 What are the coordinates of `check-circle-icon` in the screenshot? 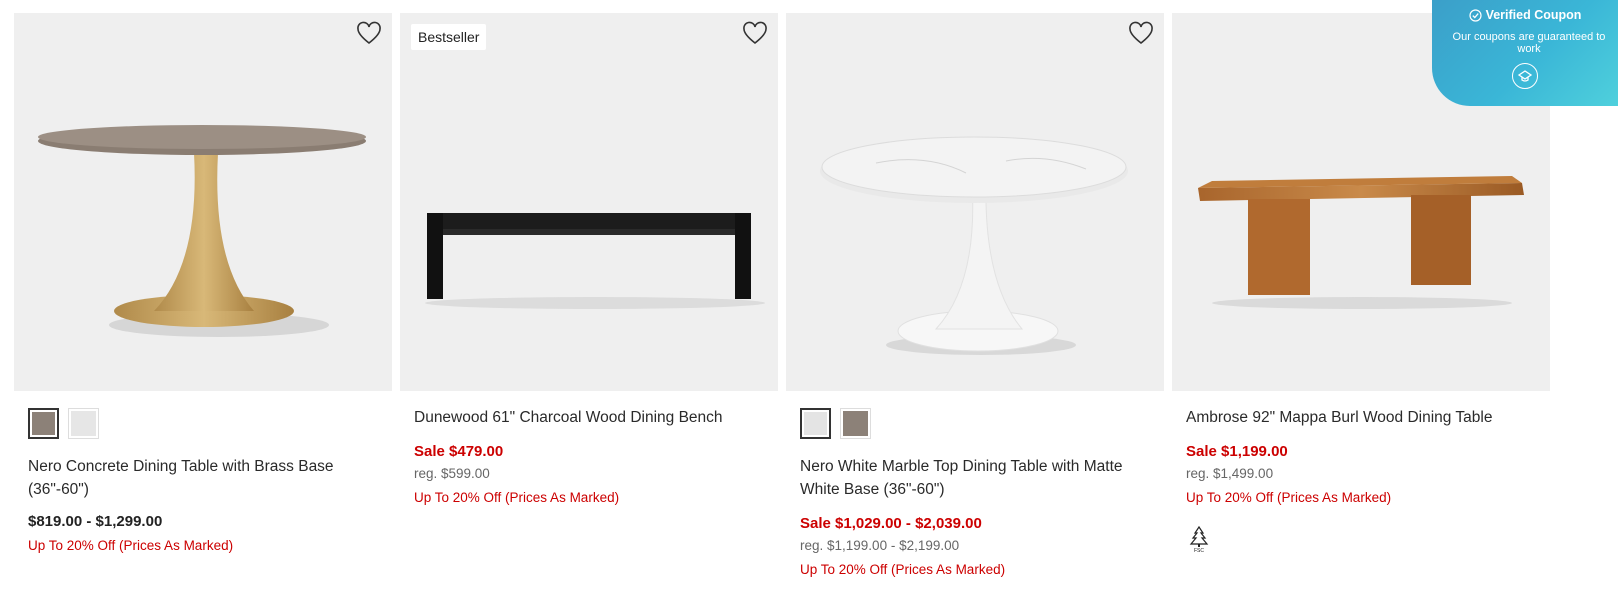 It's located at (1475, 15).